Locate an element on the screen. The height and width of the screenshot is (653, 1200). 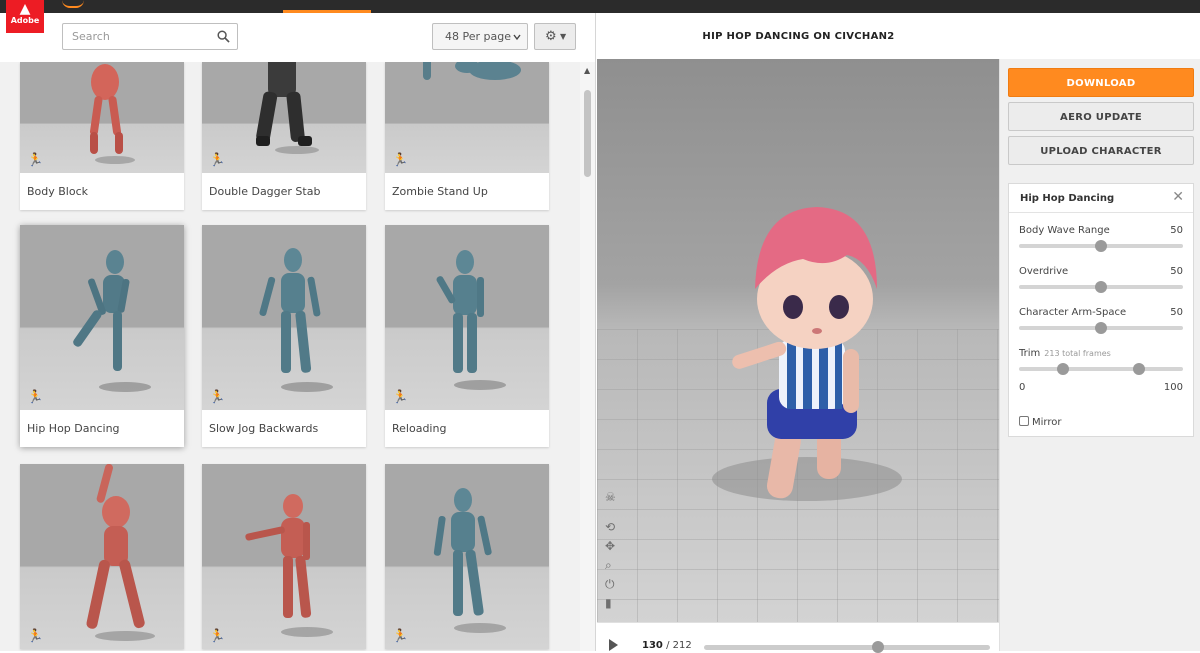
animation-card: 🏃 Double Dagger Stab is located at coordinates (284, 136).